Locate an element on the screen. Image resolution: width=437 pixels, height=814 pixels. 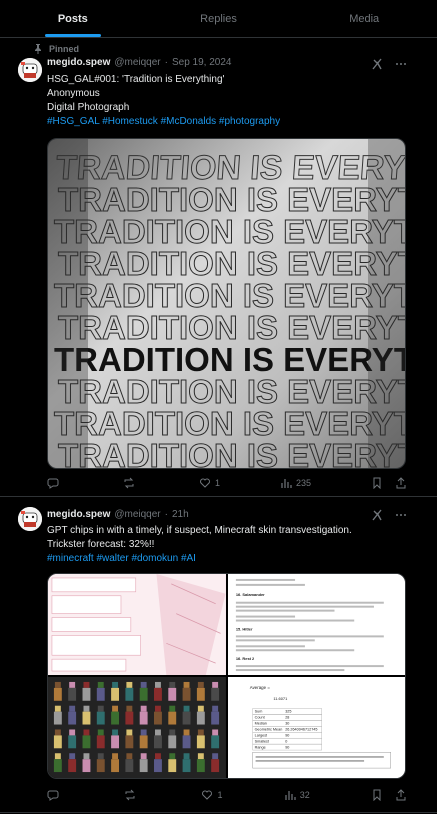
post-actions: 1 32 is located at coordinates (227, 795).